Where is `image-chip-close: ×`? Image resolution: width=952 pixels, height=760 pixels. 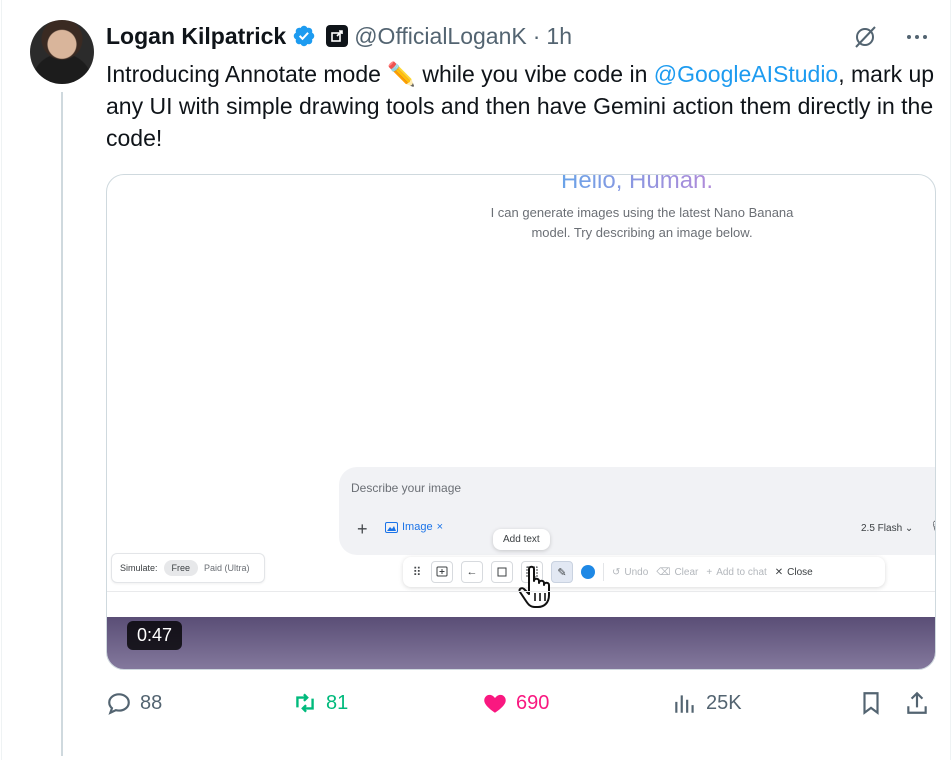
image-chip-close: × is located at coordinates (440, 527).